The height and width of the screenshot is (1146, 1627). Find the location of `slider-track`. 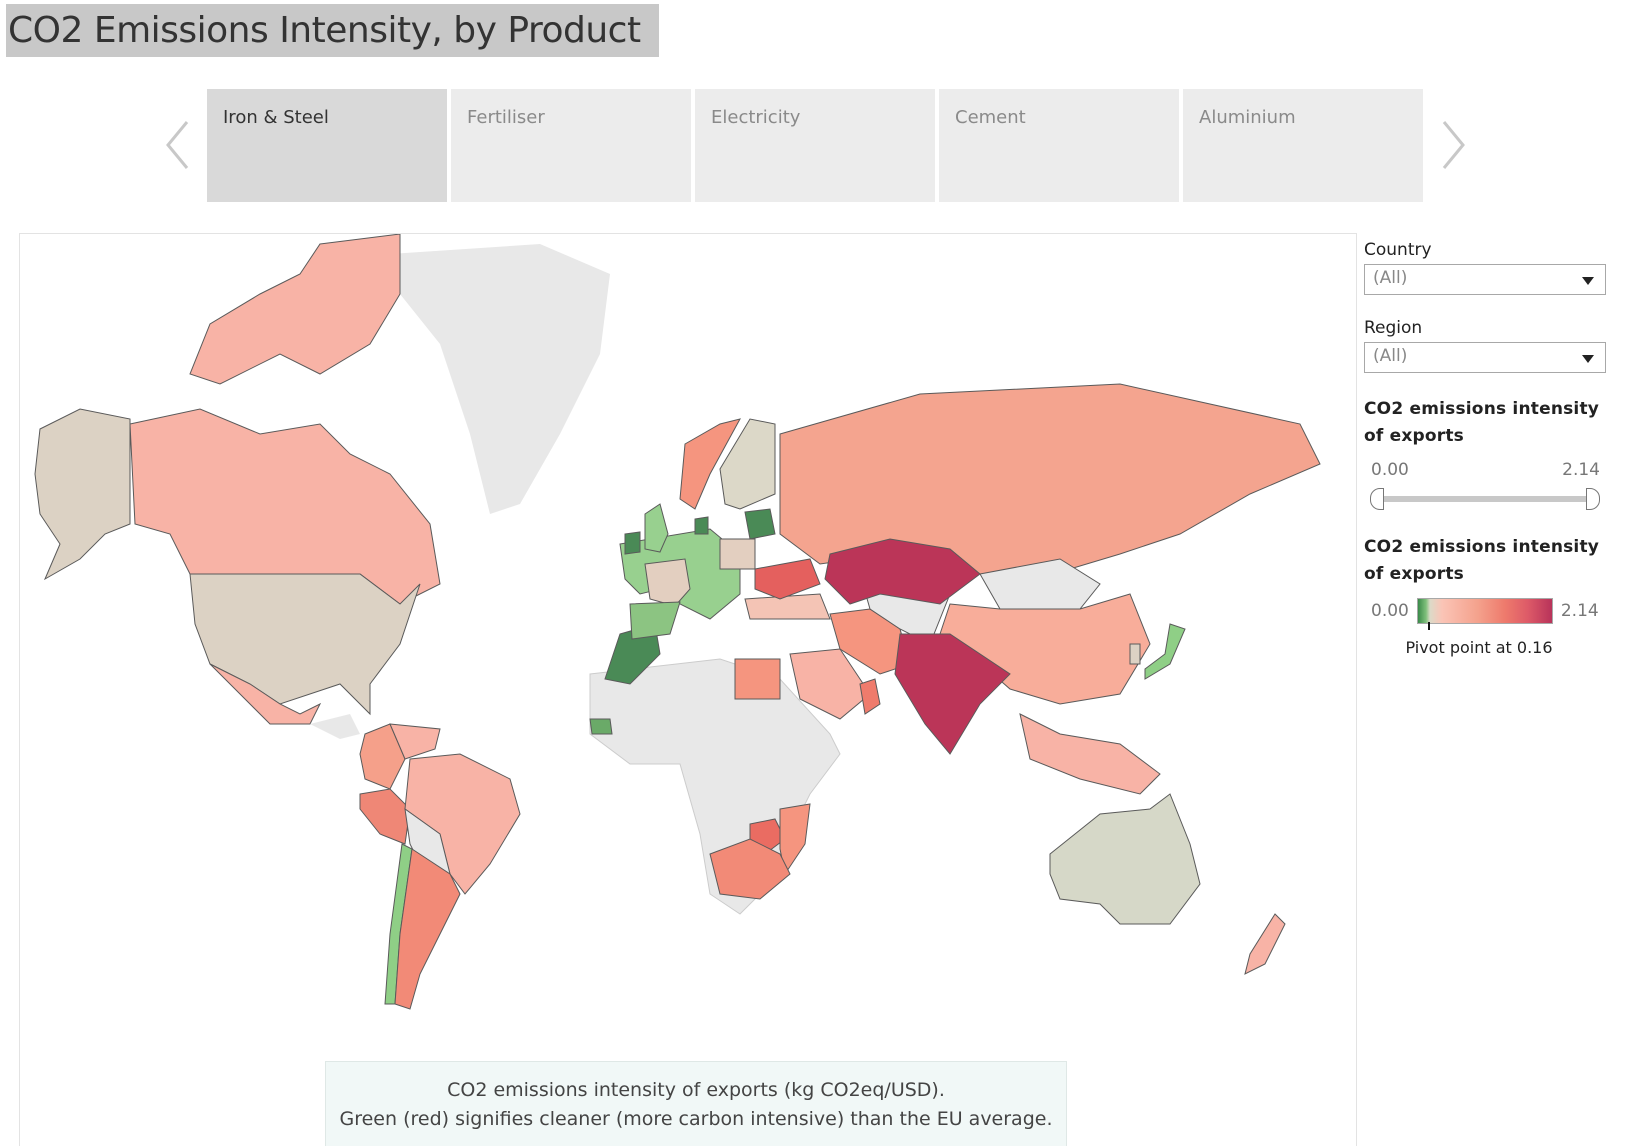

slider-track is located at coordinates (1485, 499).